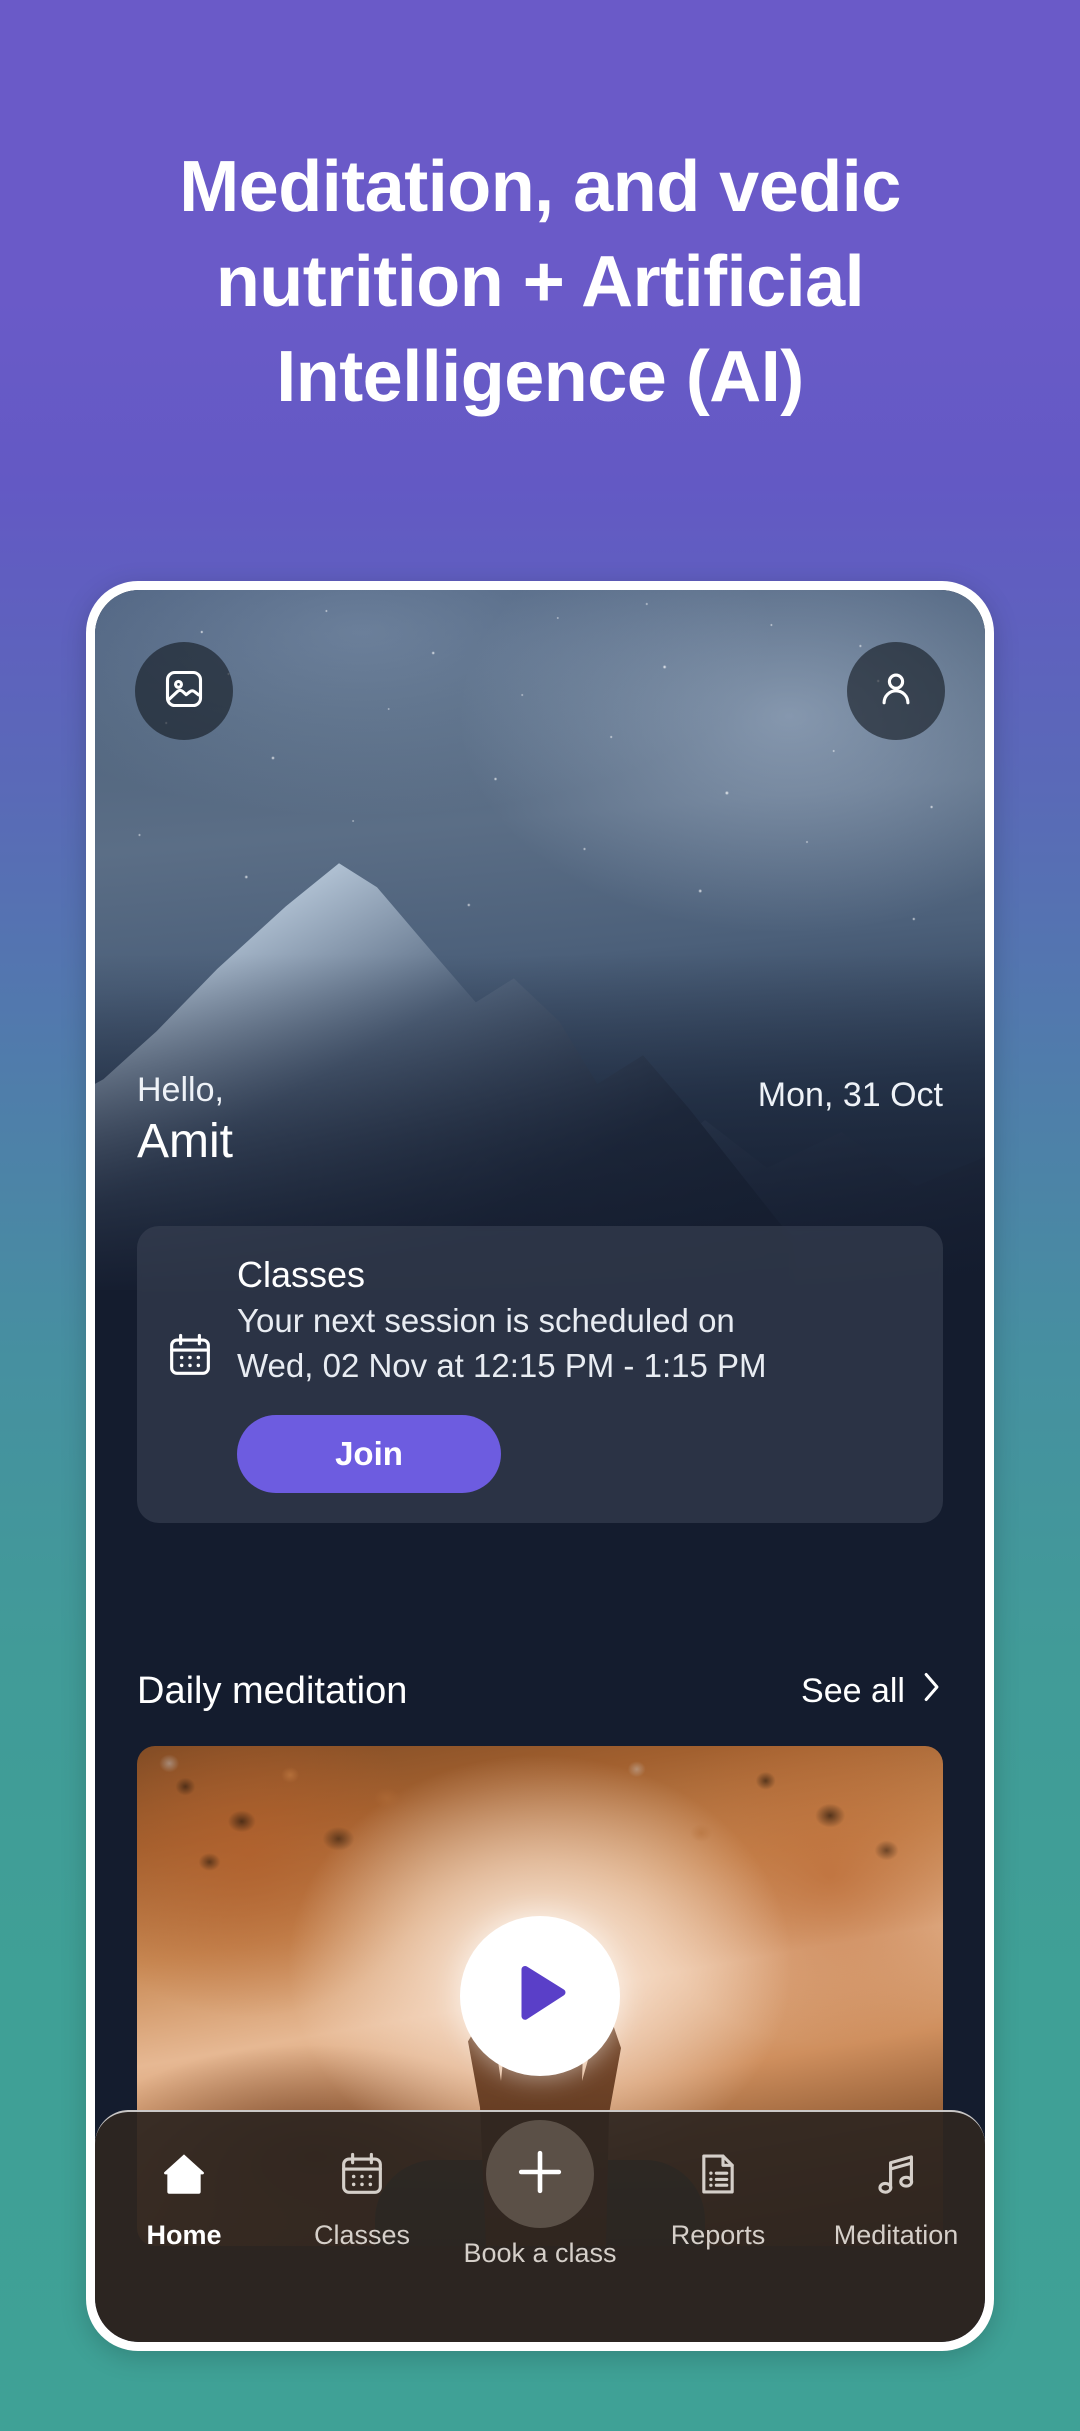 This screenshot has width=1080, height=2431. Describe the element at coordinates (540, 1121) in the screenshot. I see `greeting-row: Hello, Amit Mon, 31 Oct` at that location.